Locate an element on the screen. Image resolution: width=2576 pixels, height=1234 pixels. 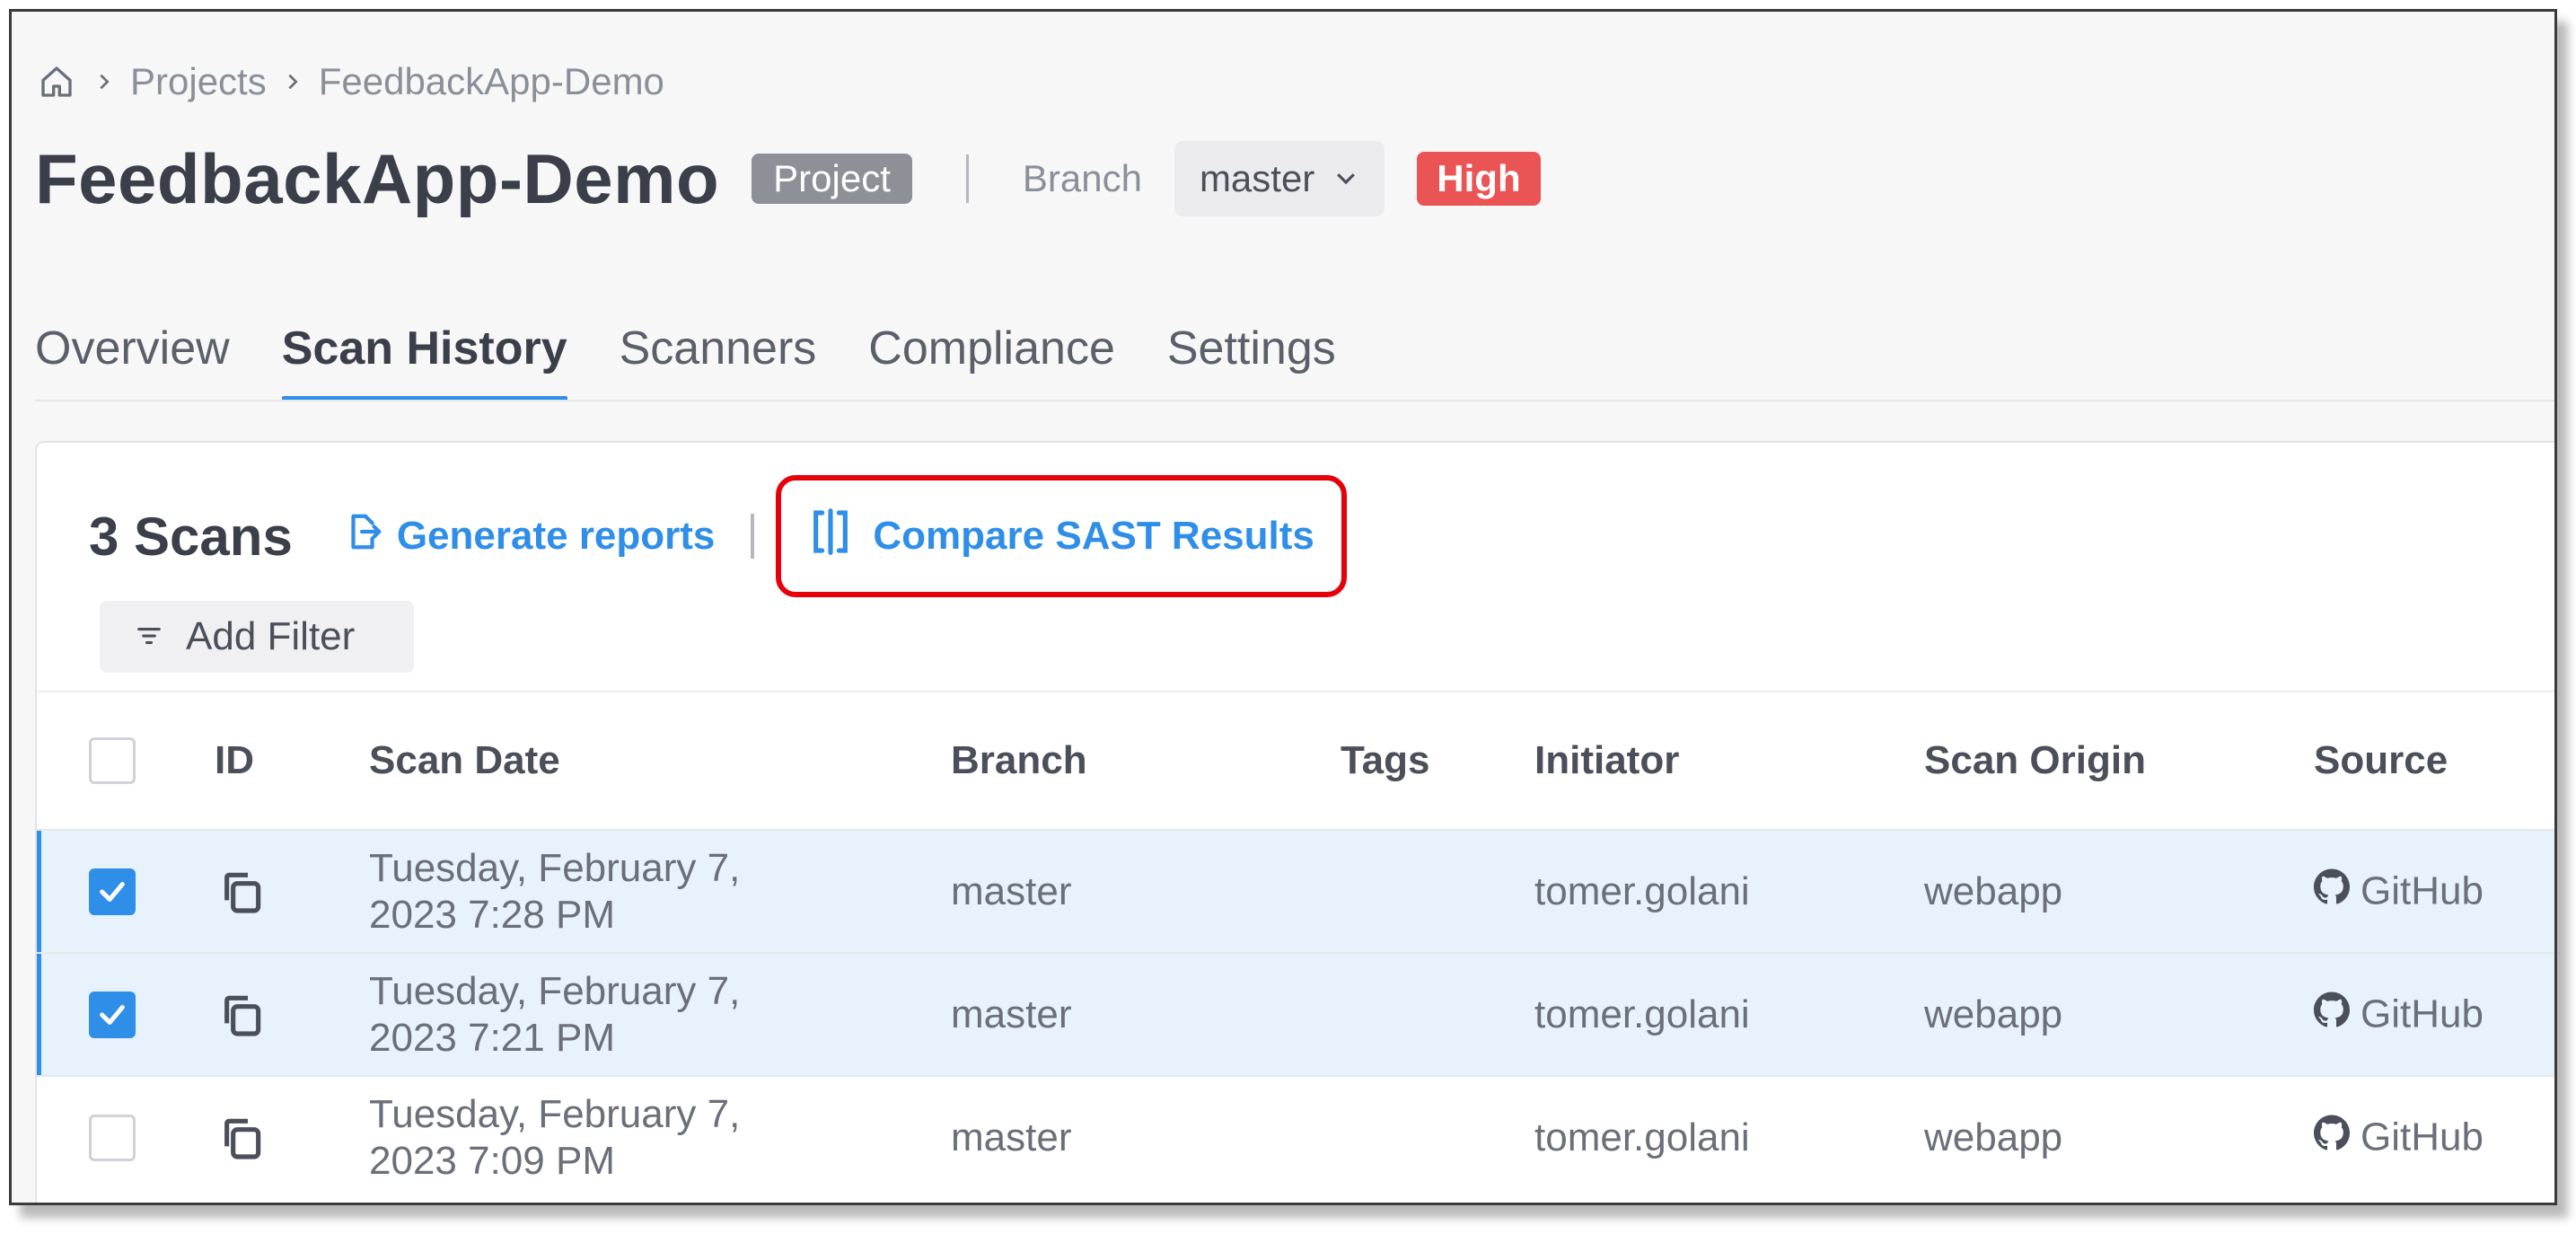
breadcrumb: Projects FeedbackApp-Demo is located at coordinates (349, 82).